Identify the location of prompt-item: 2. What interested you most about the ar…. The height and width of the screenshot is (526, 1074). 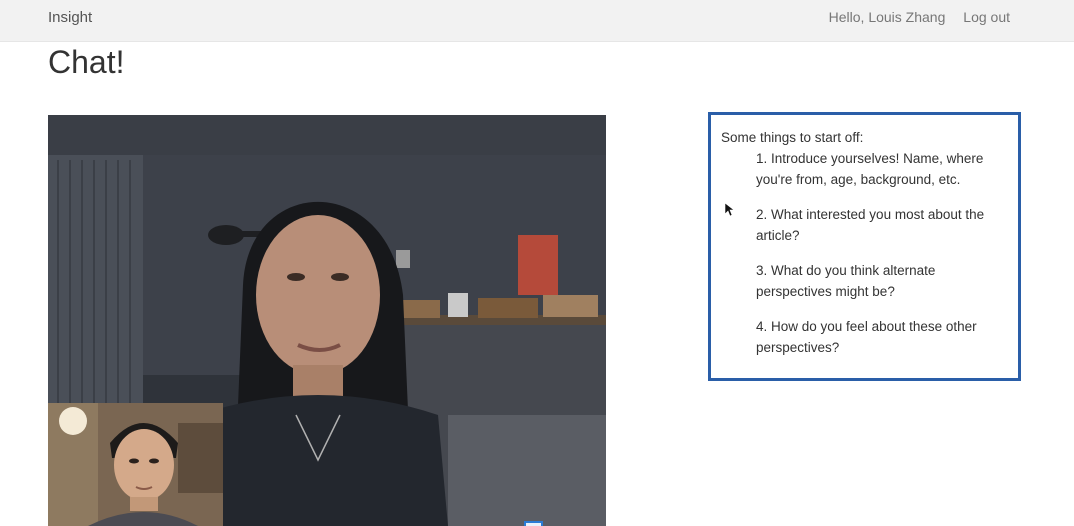
(870, 225).